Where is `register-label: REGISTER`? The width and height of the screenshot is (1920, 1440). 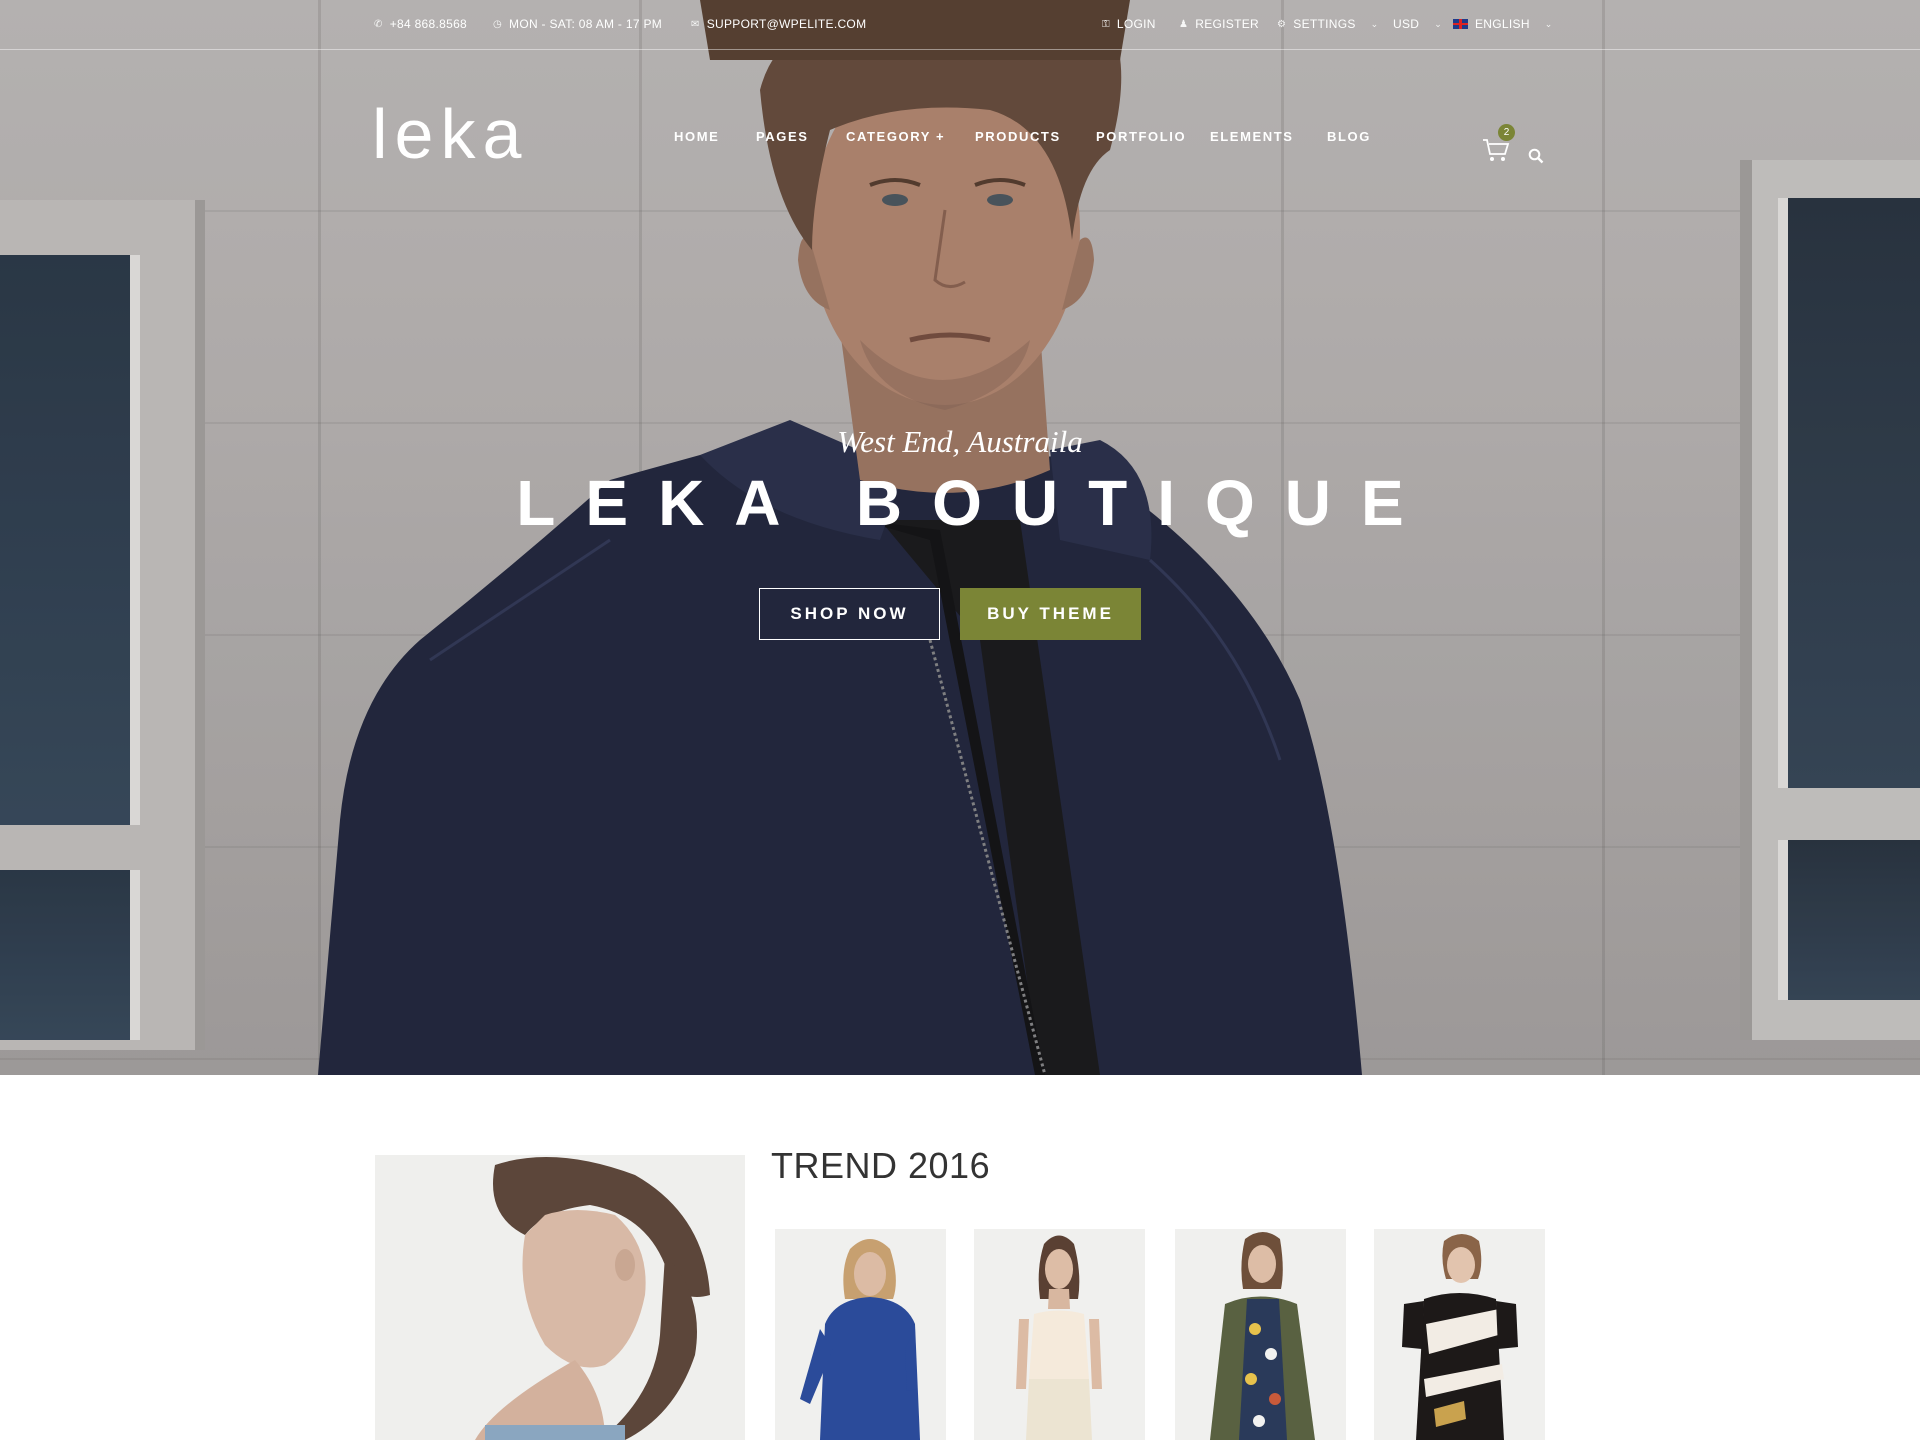 register-label: REGISTER is located at coordinates (1227, 24).